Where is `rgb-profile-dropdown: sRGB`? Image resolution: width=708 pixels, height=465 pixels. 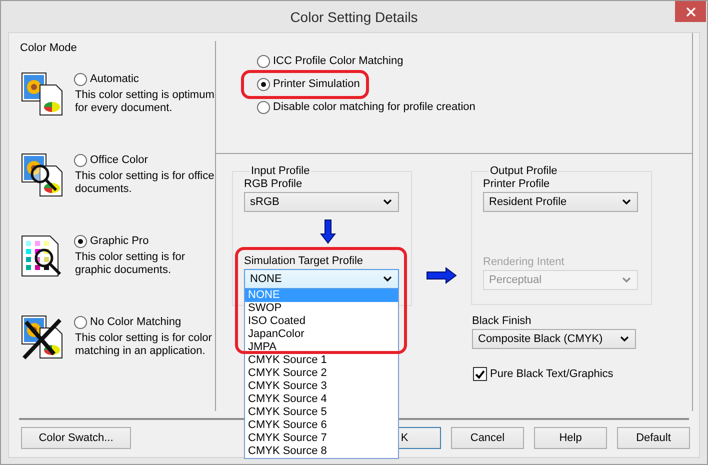
rgb-profile-dropdown: sRGB is located at coordinates (321, 202).